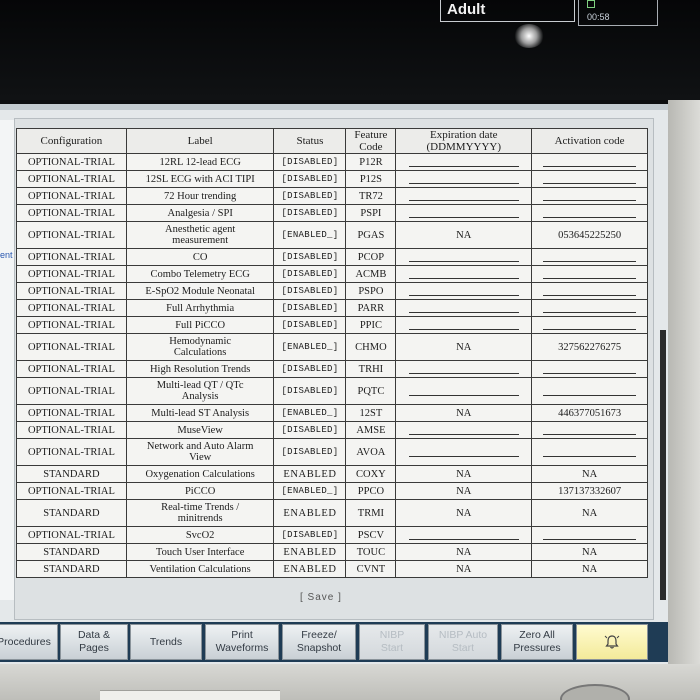 The height and width of the screenshot is (700, 700). What do you see at coordinates (332, 325) in the screenshot?
I see `table-row: OPTIONAL-TRIAL Full PiCCO [DISABLED] PPIC` at bounding box center [332, 325].